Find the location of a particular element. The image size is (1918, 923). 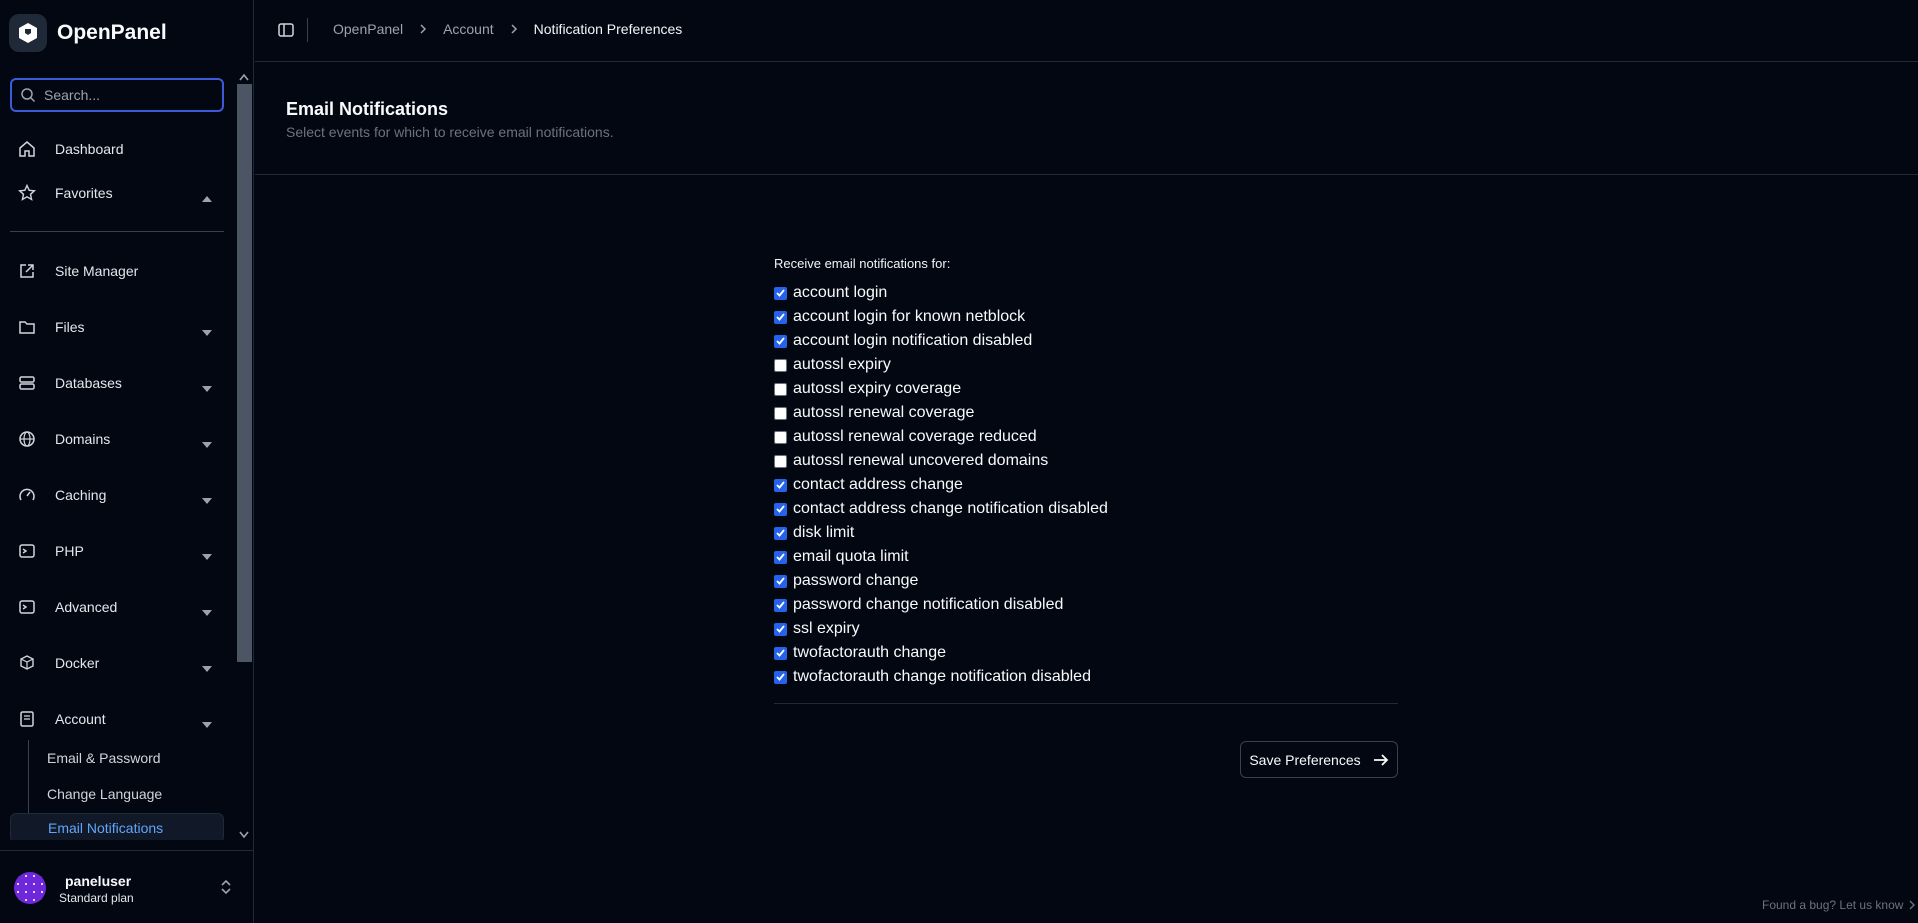

sidebar-item-label: Domains is located at coordinates (83, 439).